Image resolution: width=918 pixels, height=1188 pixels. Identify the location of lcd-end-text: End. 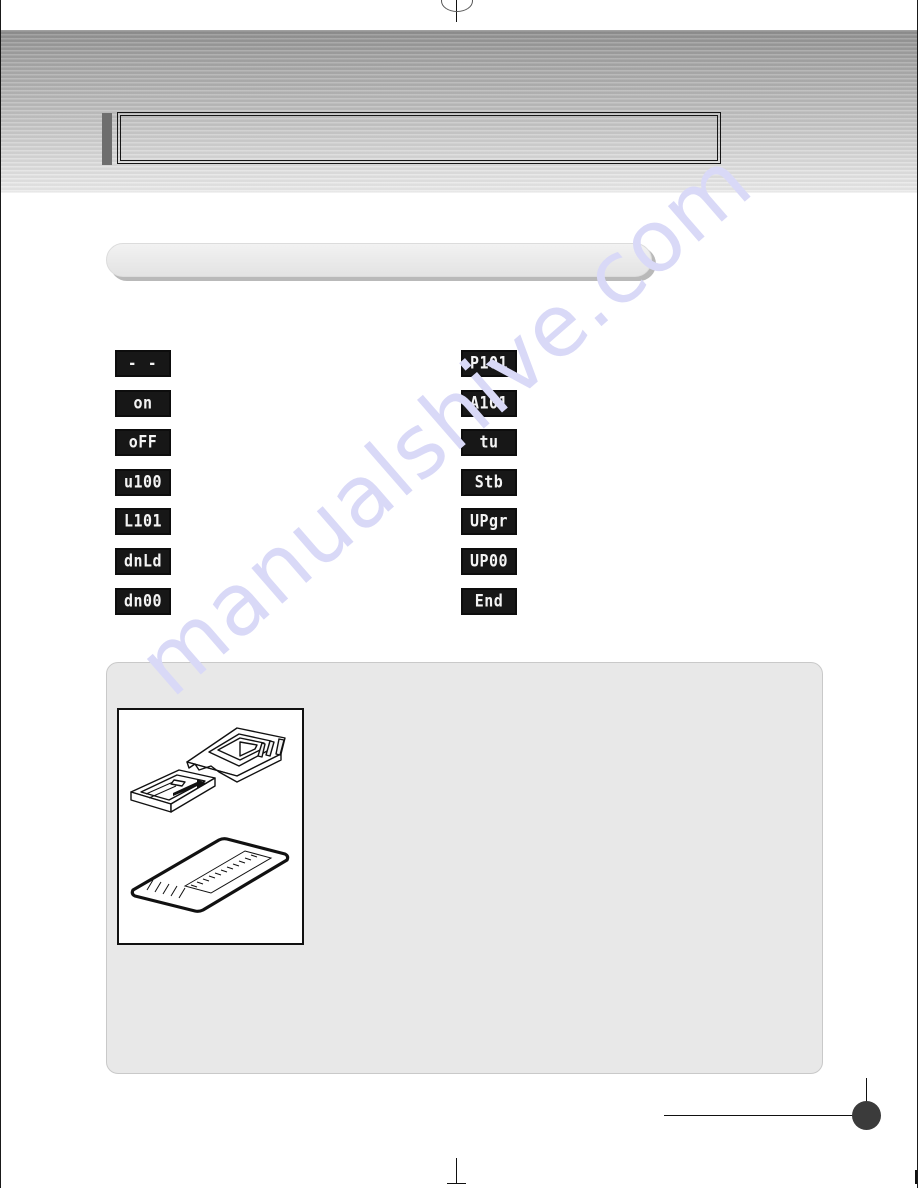
(489, 600).